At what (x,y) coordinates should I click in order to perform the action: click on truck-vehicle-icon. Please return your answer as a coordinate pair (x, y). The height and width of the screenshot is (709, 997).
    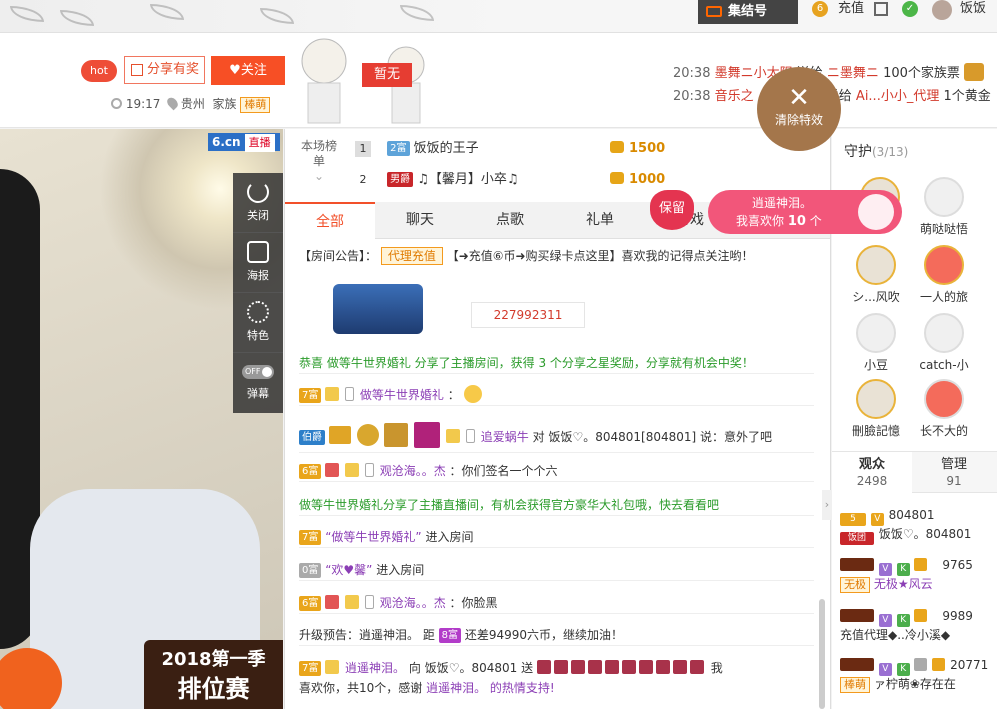
    Looking at the image, I should click on (378, 309).